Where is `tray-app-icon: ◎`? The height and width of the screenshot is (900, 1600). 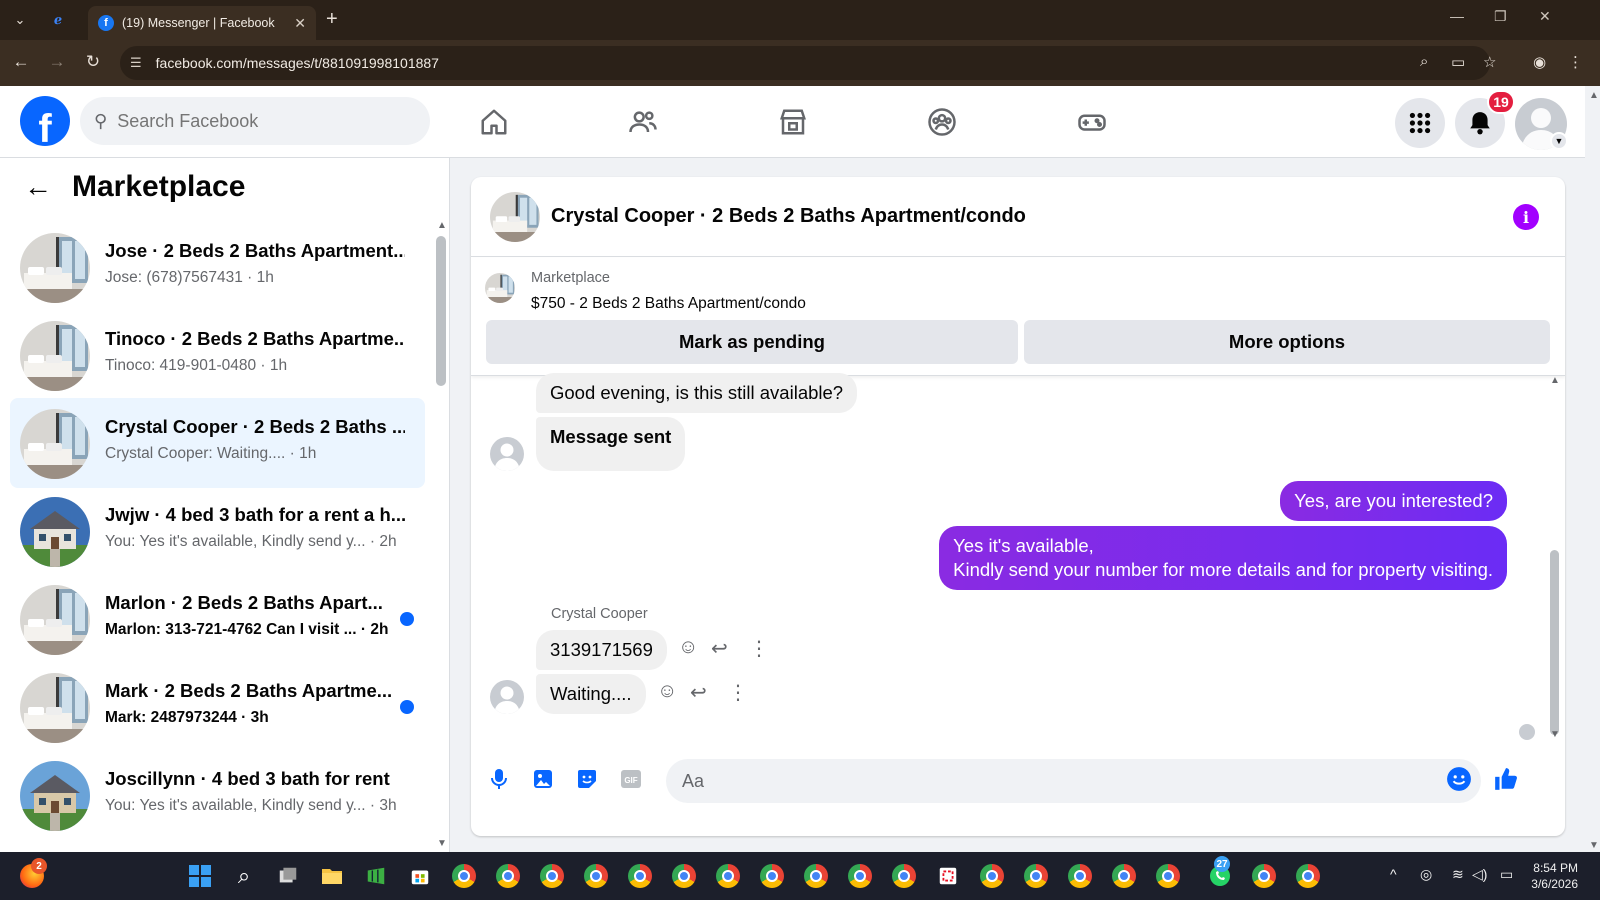 tray-app-icon: ◎ is located at coordinates (1426, 874).